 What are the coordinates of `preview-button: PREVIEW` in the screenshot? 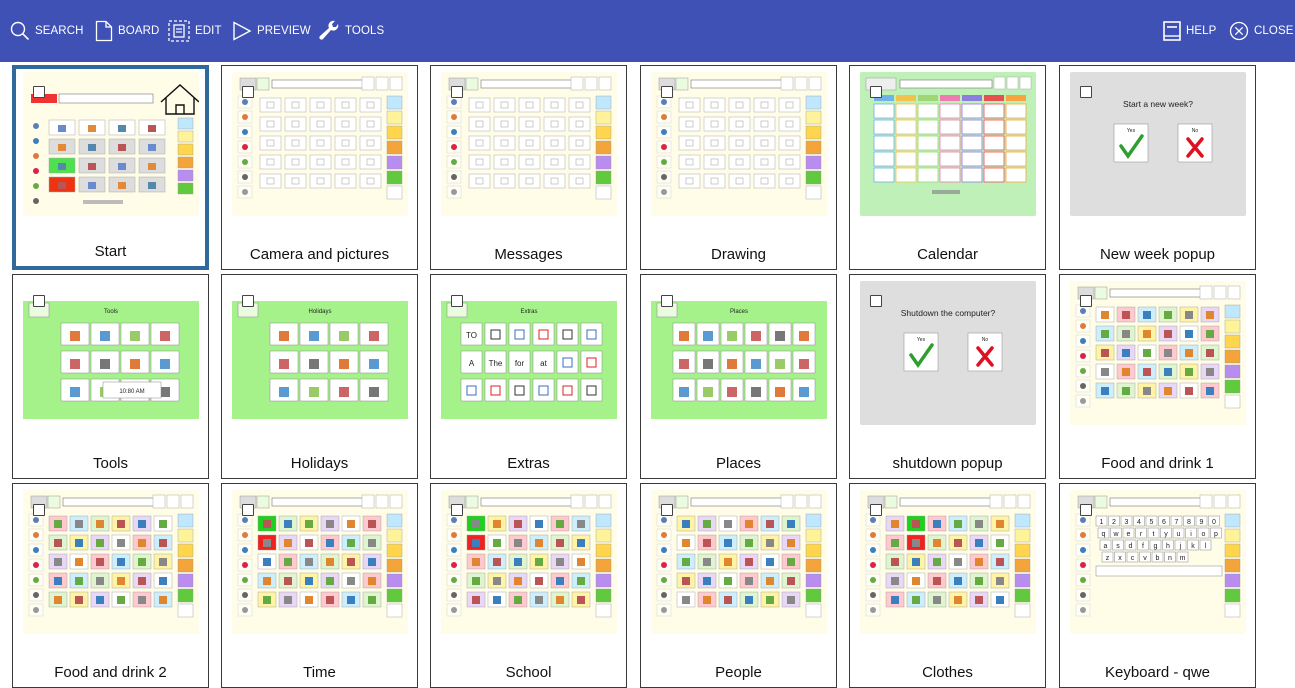 It's located at (271, 31).